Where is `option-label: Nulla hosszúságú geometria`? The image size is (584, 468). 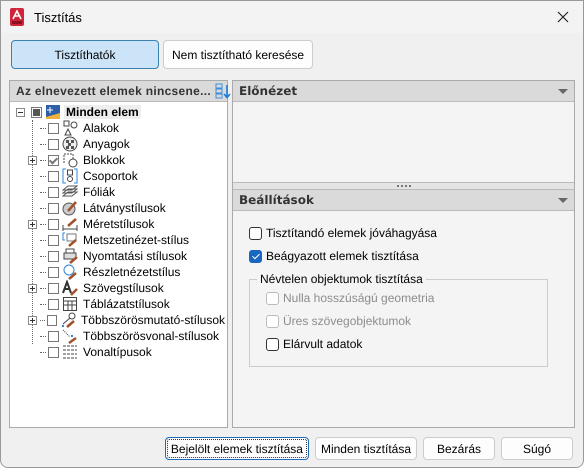
option-label: Nulla hosszúságú geometria is located at coordinates (358, 298).